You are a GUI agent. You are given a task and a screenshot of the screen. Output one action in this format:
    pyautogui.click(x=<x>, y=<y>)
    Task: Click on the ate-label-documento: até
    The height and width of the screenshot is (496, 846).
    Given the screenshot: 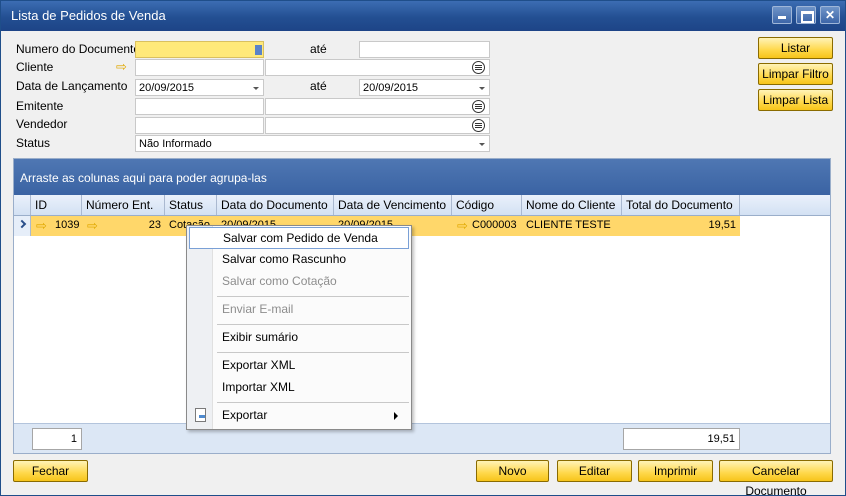 What is the action you would take?
    pyautogui.click(x=318, y=49)
    